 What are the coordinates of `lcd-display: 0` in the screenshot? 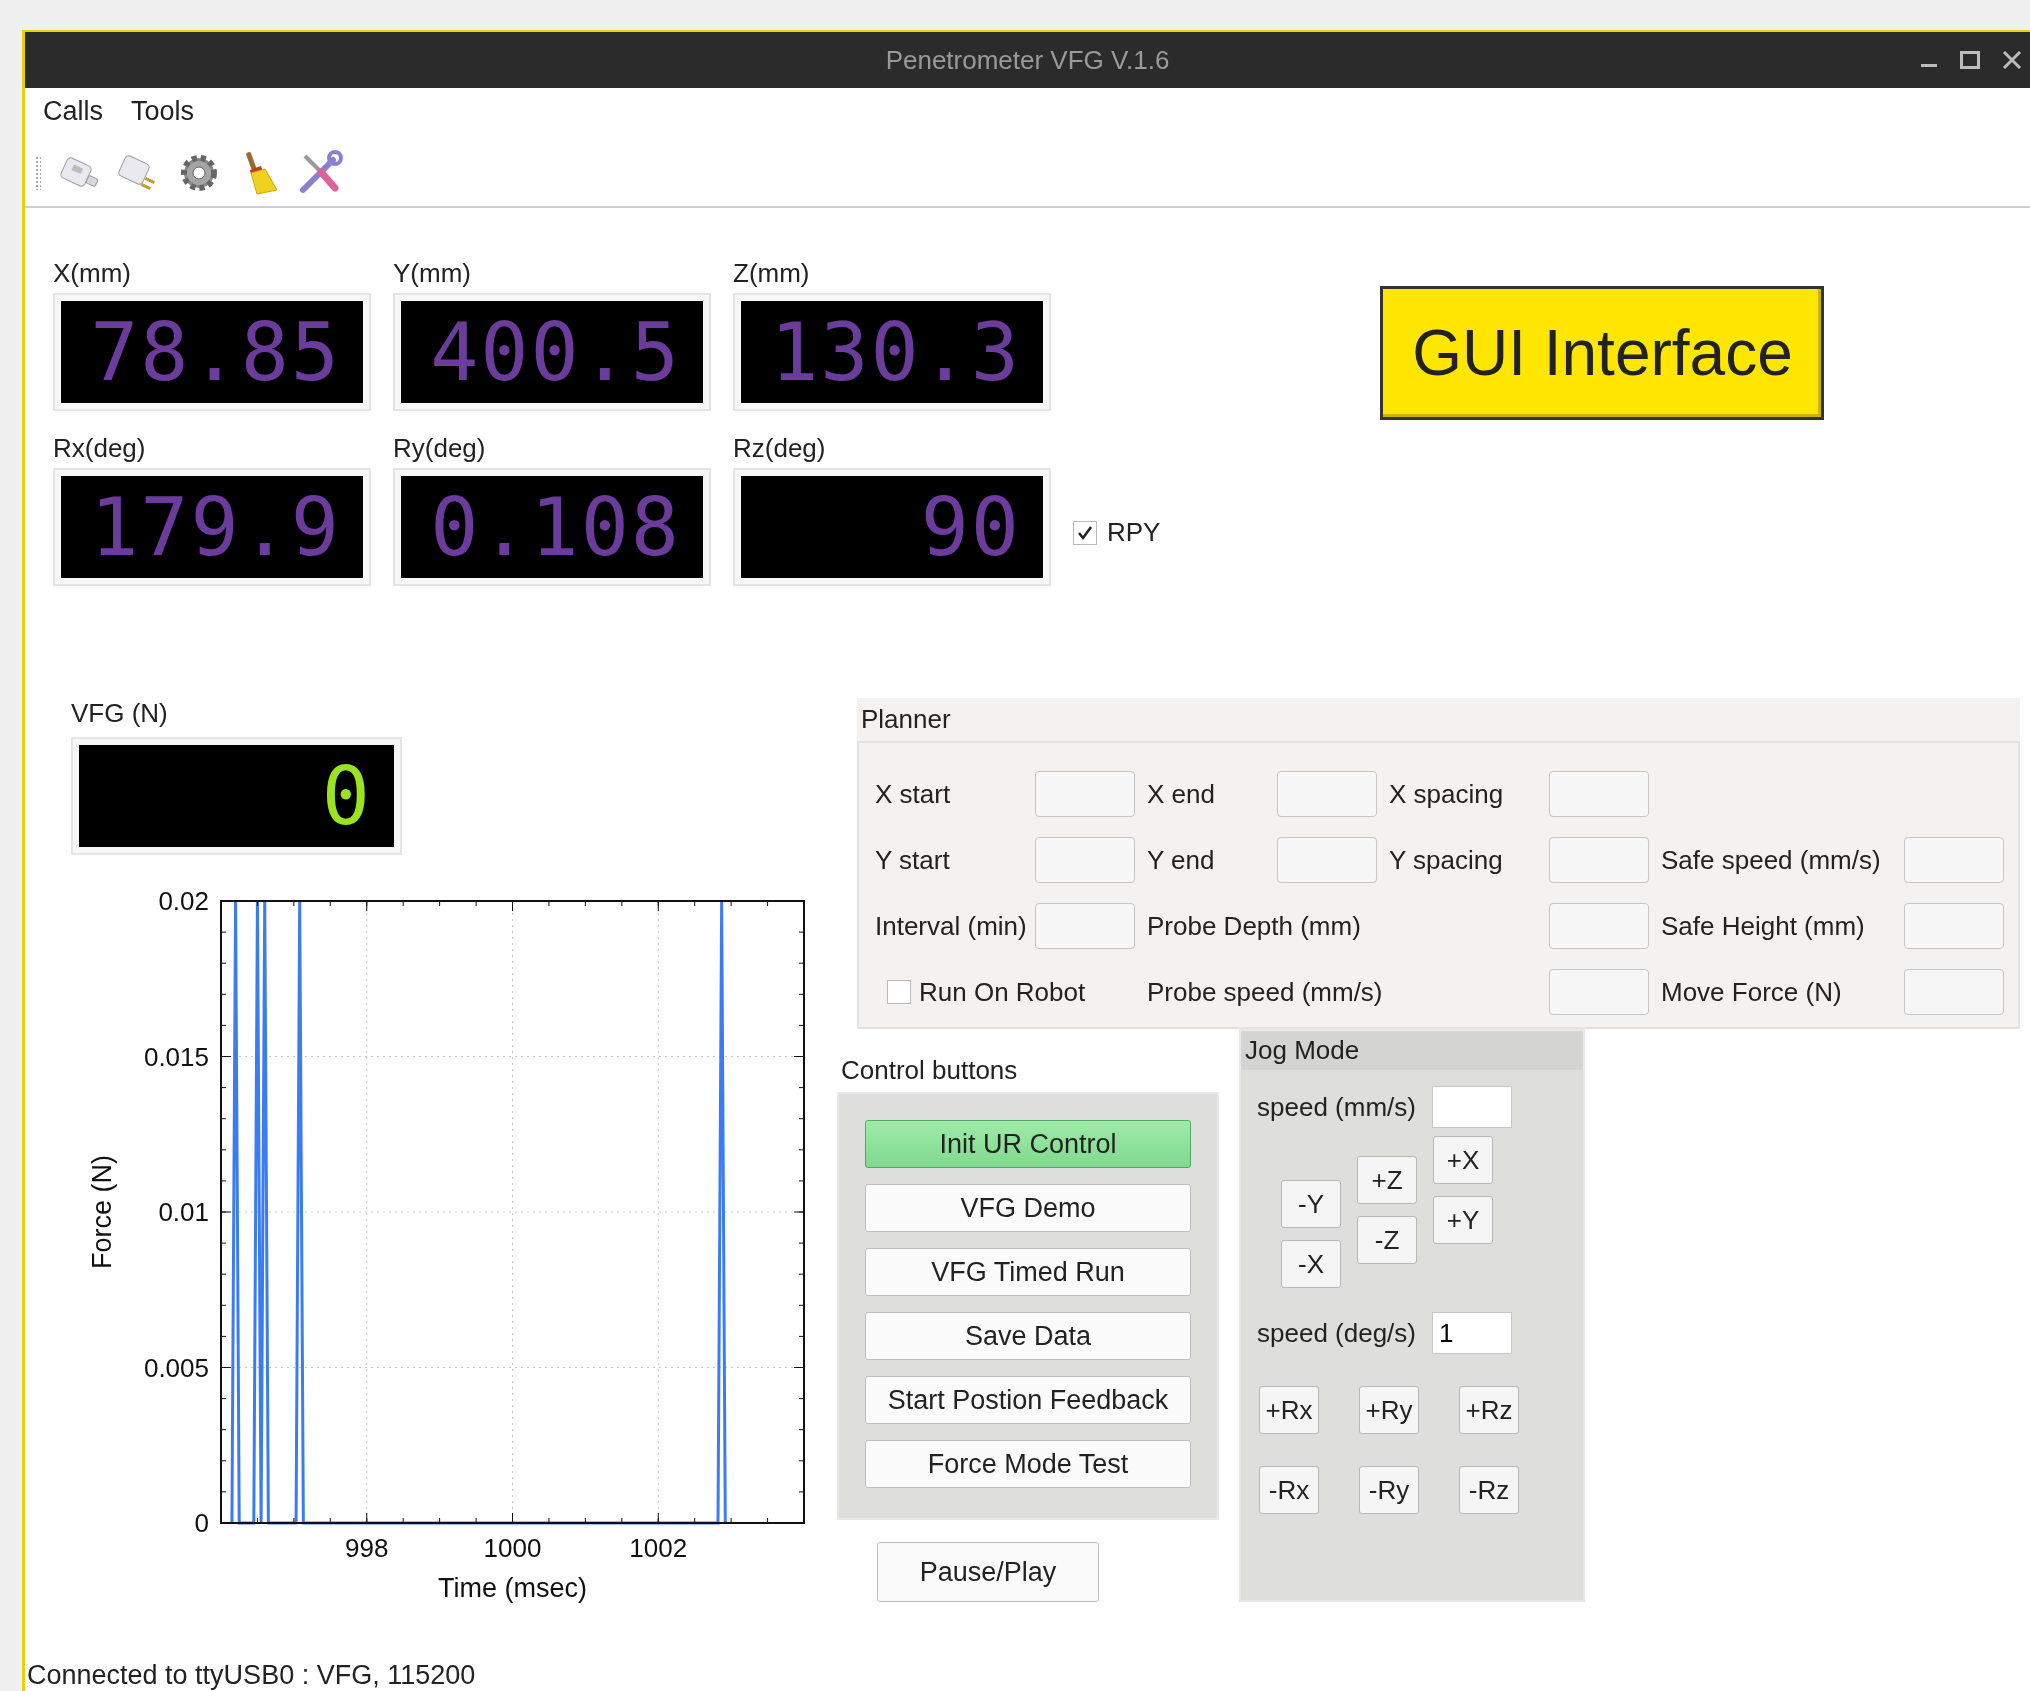 It's located at (236, 796).